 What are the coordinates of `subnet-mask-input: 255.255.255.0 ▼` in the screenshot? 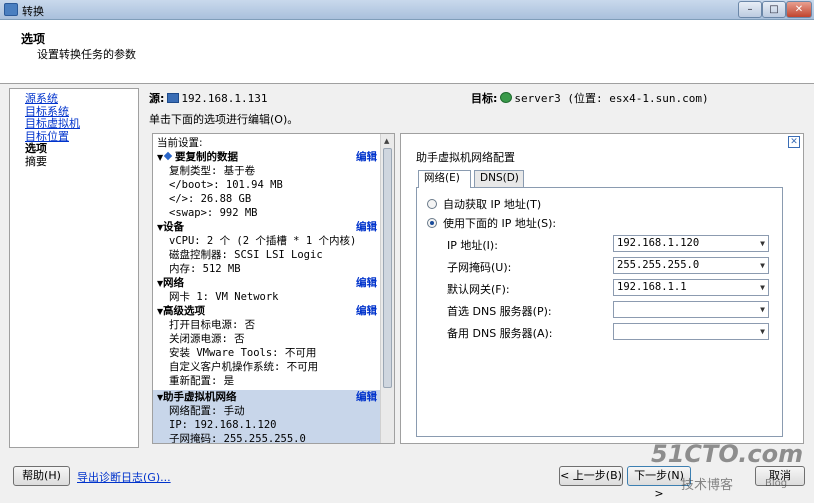 It's located at (691, 265).